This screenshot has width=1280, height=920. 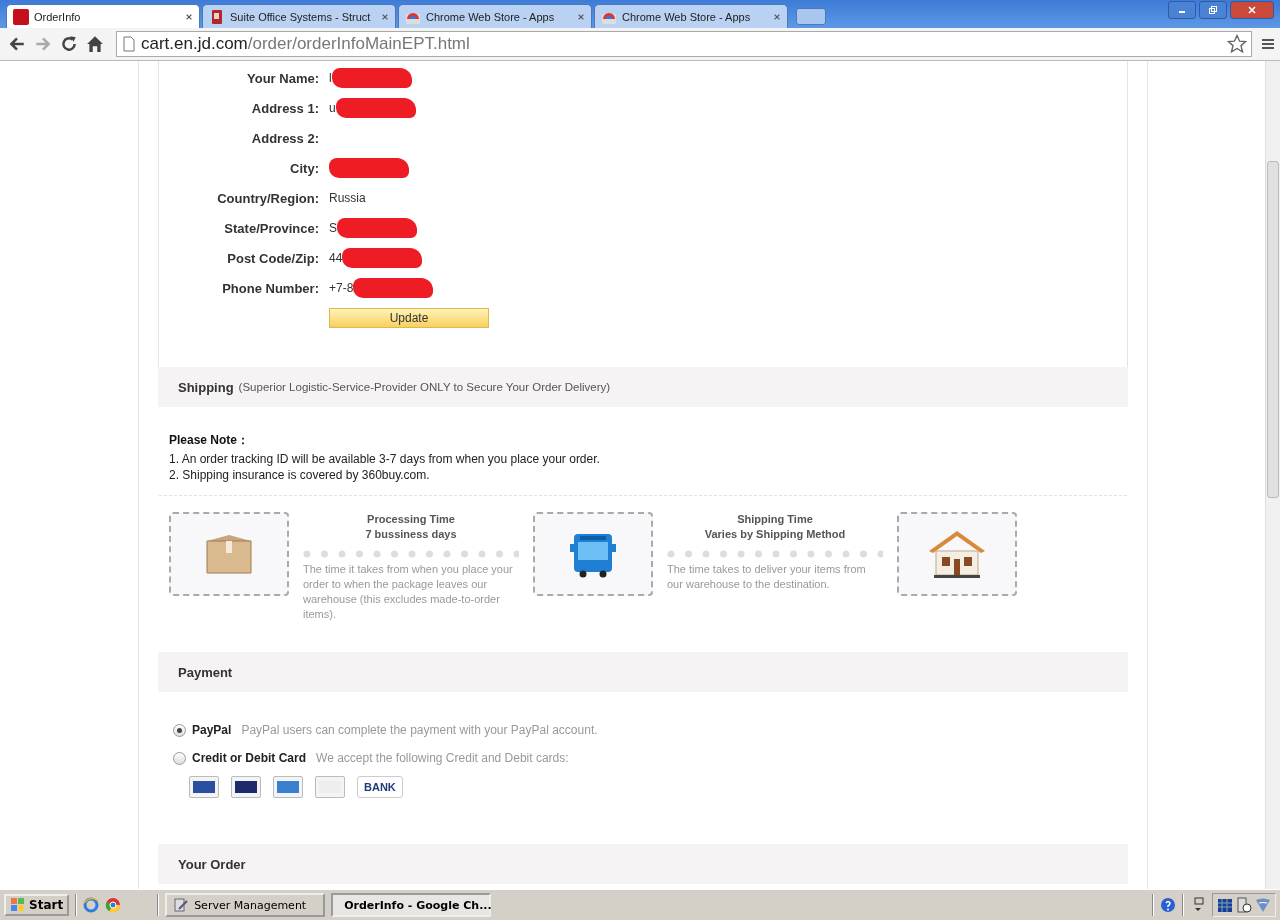 What do you see at coordinates (333, 228) in the screenshot?
I see `field-value: S` at bounding box center [333, 228].